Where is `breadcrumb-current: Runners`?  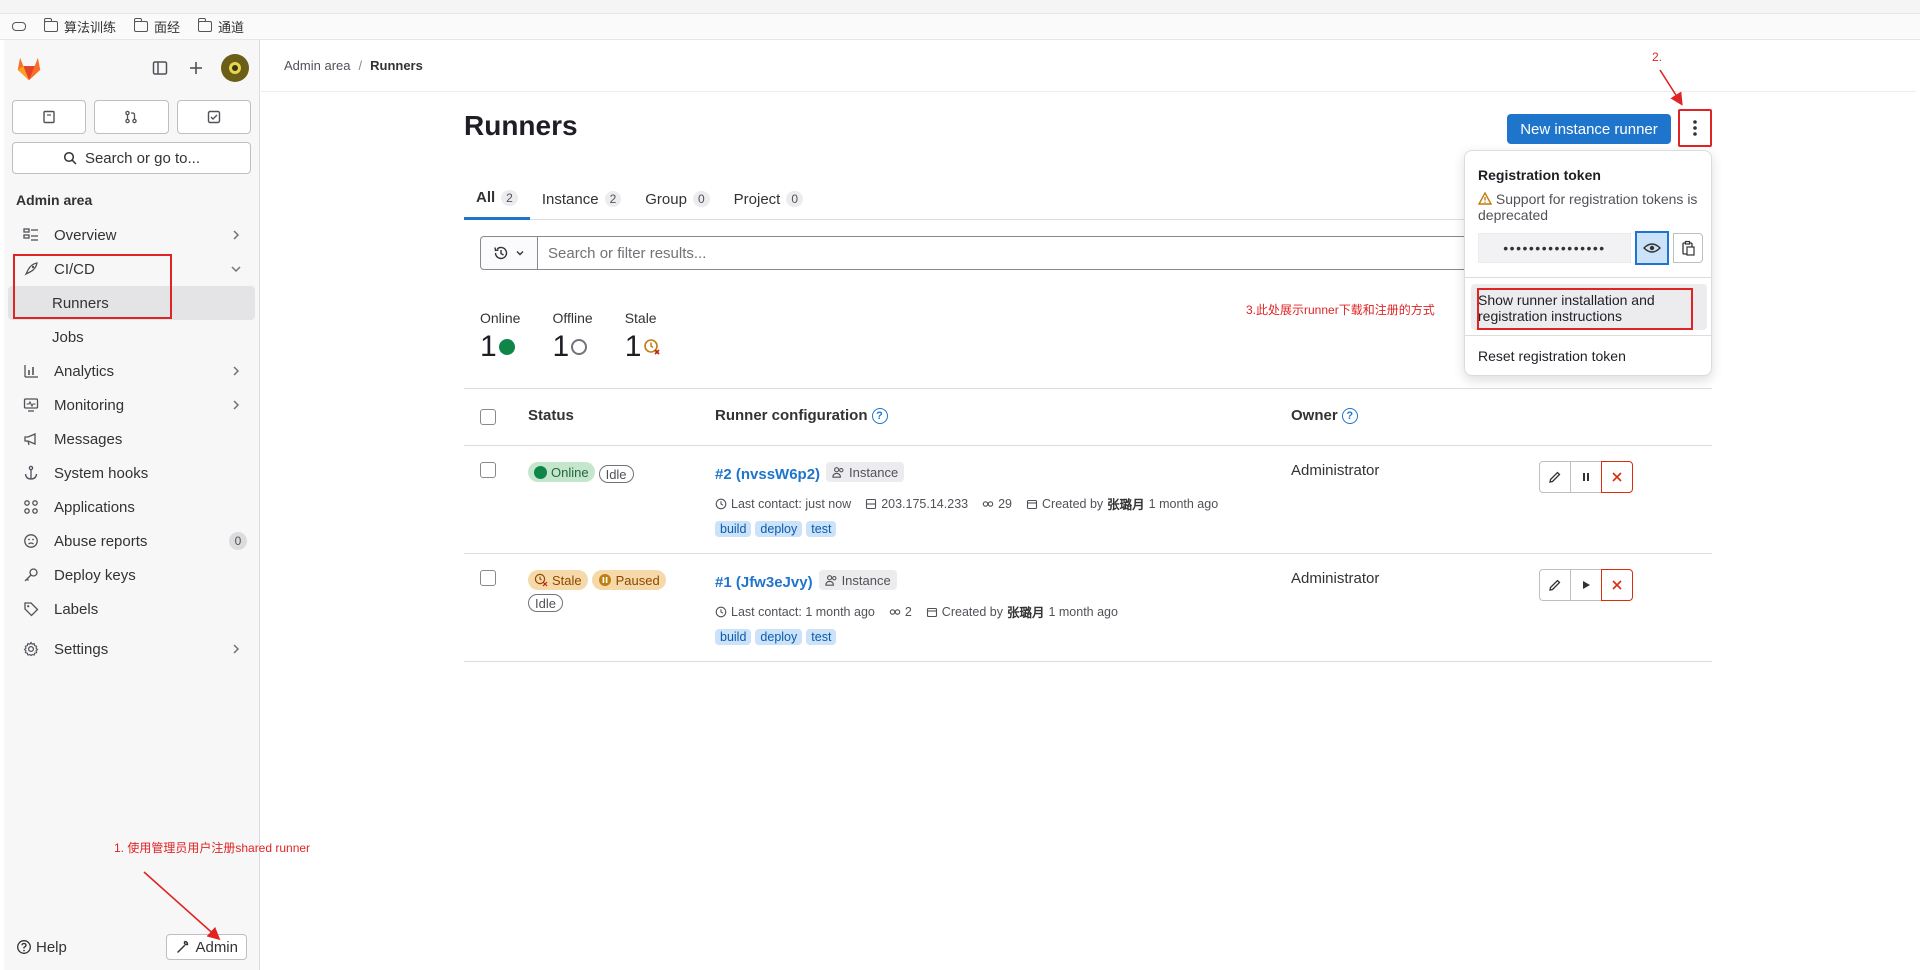 breadcrumb-current: Runners is located at coordinates (396, 65).